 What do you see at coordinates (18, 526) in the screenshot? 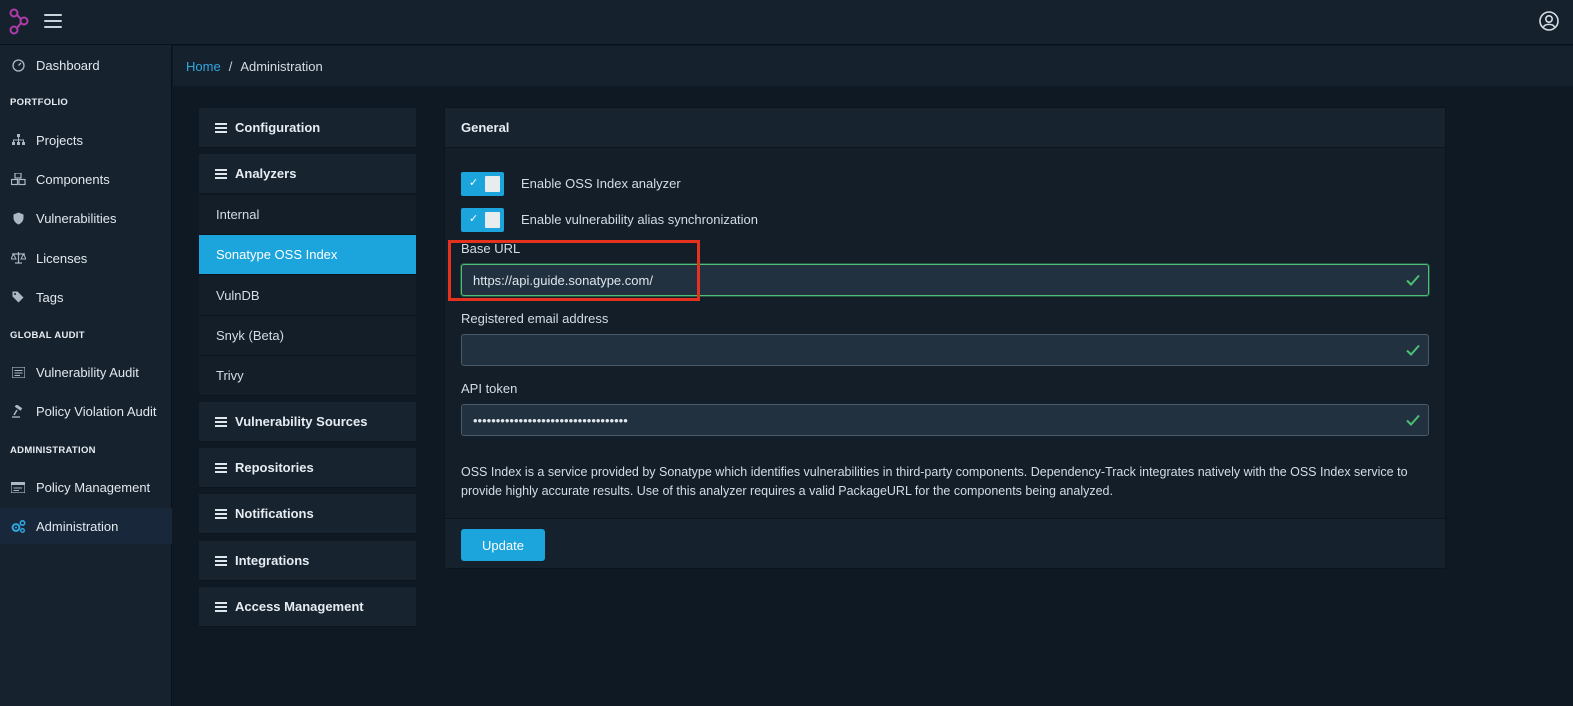
I see `cogs-icon` at bounding box center [18, 526].